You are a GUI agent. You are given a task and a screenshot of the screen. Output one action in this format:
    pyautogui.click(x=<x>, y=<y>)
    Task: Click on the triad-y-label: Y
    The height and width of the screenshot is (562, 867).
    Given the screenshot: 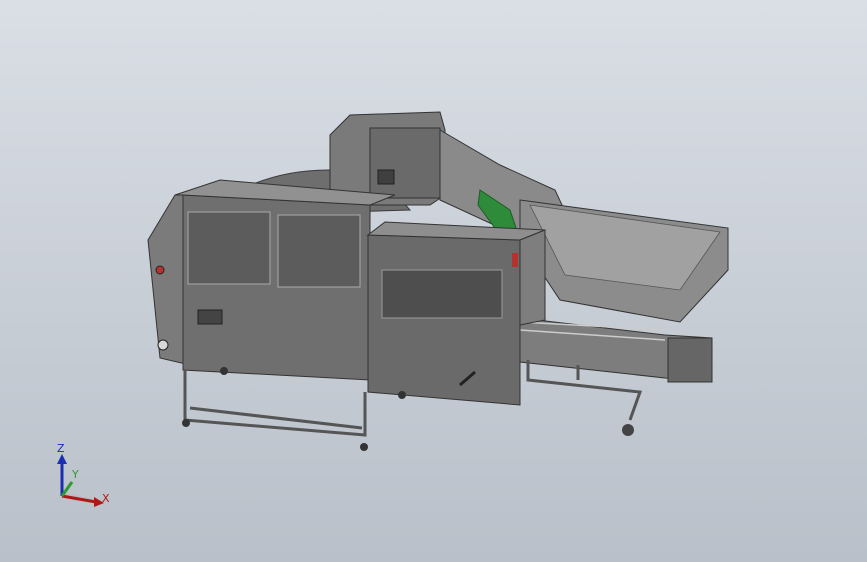 What is the action you would take?
    pyautogui.click(x=75, y=474)
    